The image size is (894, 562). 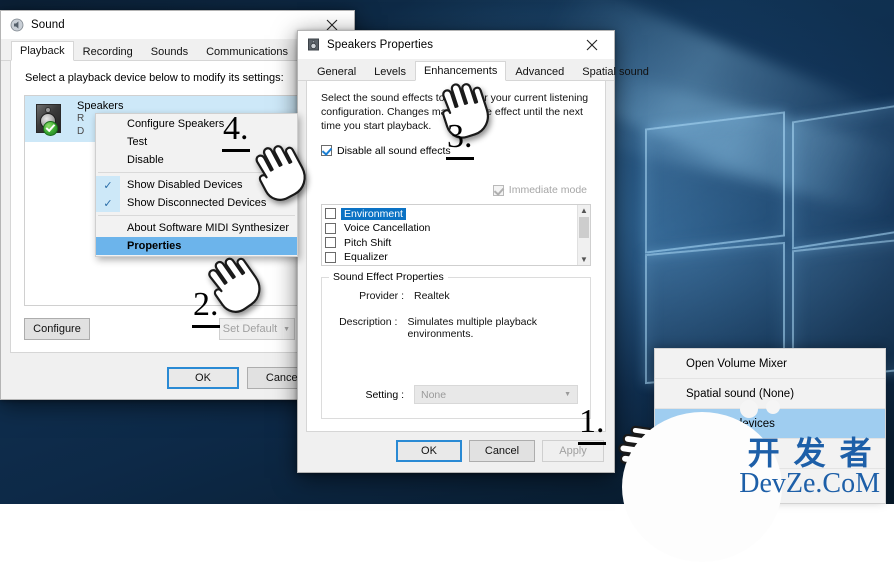 What do you see at coordinates (203, 378) in the screenshot?
I see `sound-ok-button: OK` at bounding box center [203, 378].